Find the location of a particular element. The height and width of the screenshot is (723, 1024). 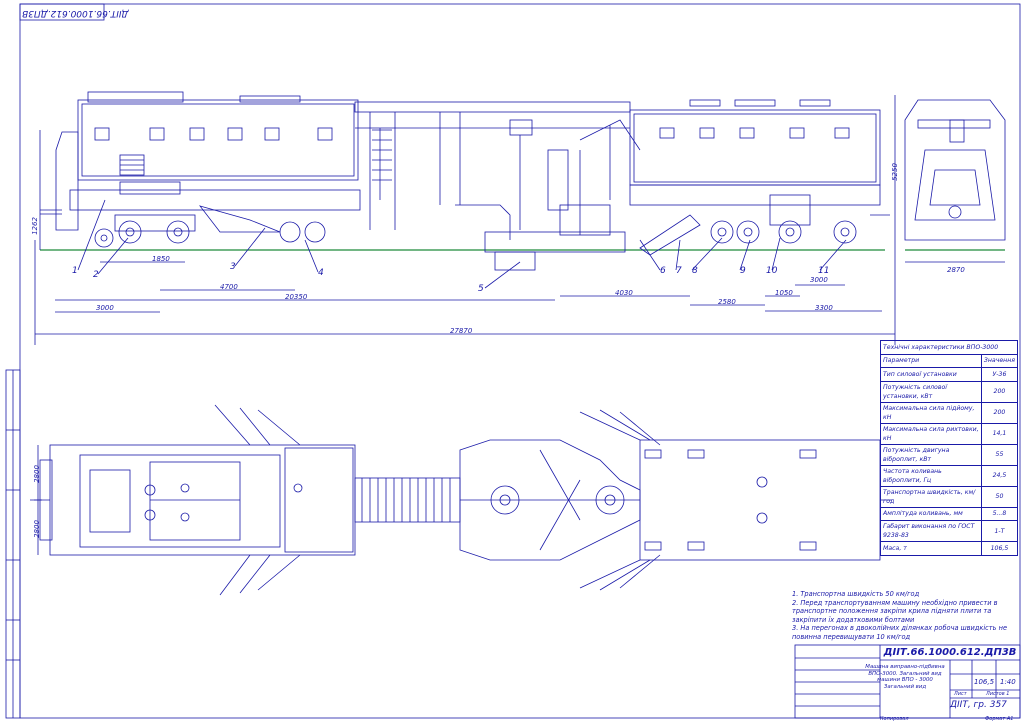

copied-label: Копировал is located at coordinates (894, 719).